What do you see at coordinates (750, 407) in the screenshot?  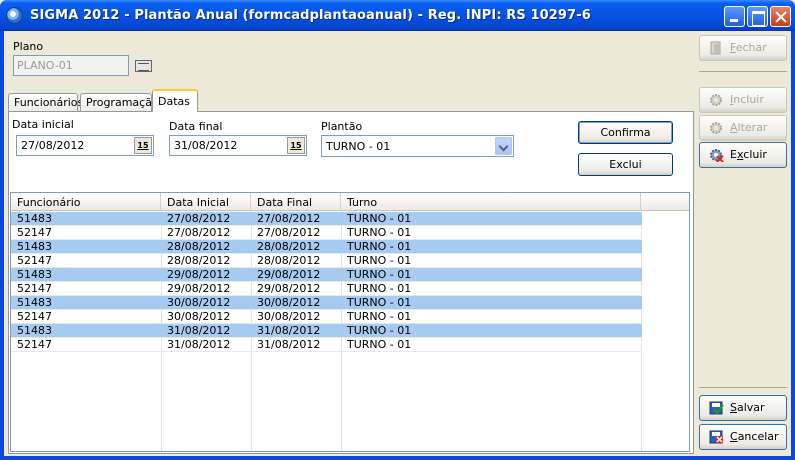 I see `salvar-label: alvar` at bounding box center [750, 407].